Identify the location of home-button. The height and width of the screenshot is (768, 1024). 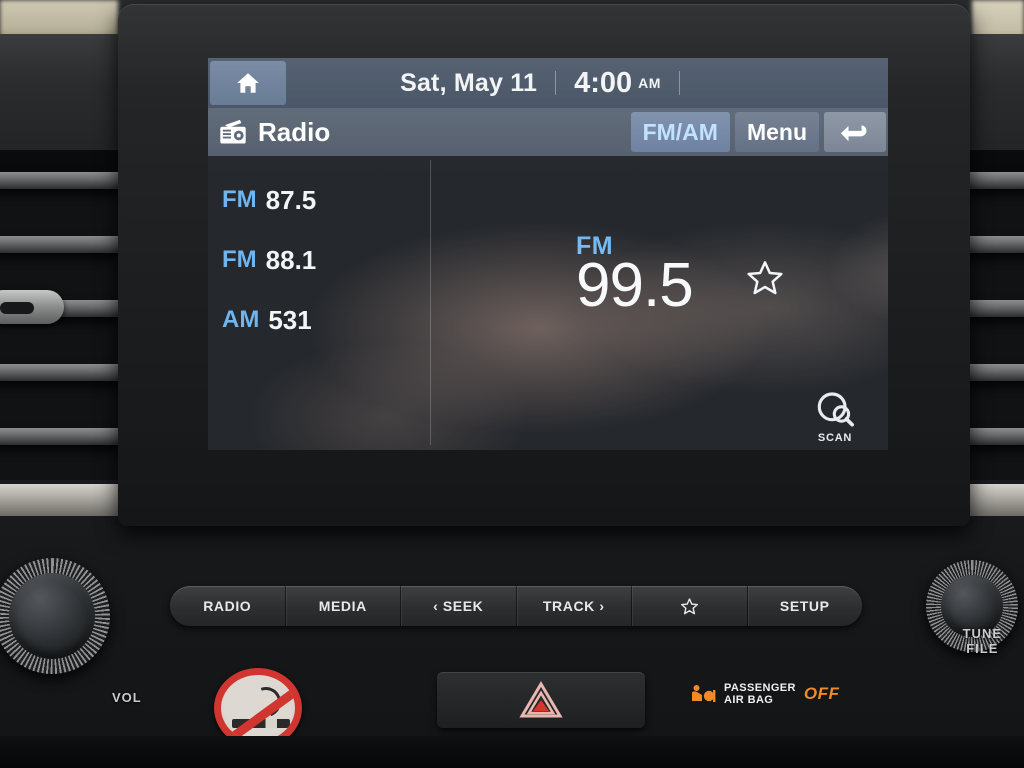
(248, 83).